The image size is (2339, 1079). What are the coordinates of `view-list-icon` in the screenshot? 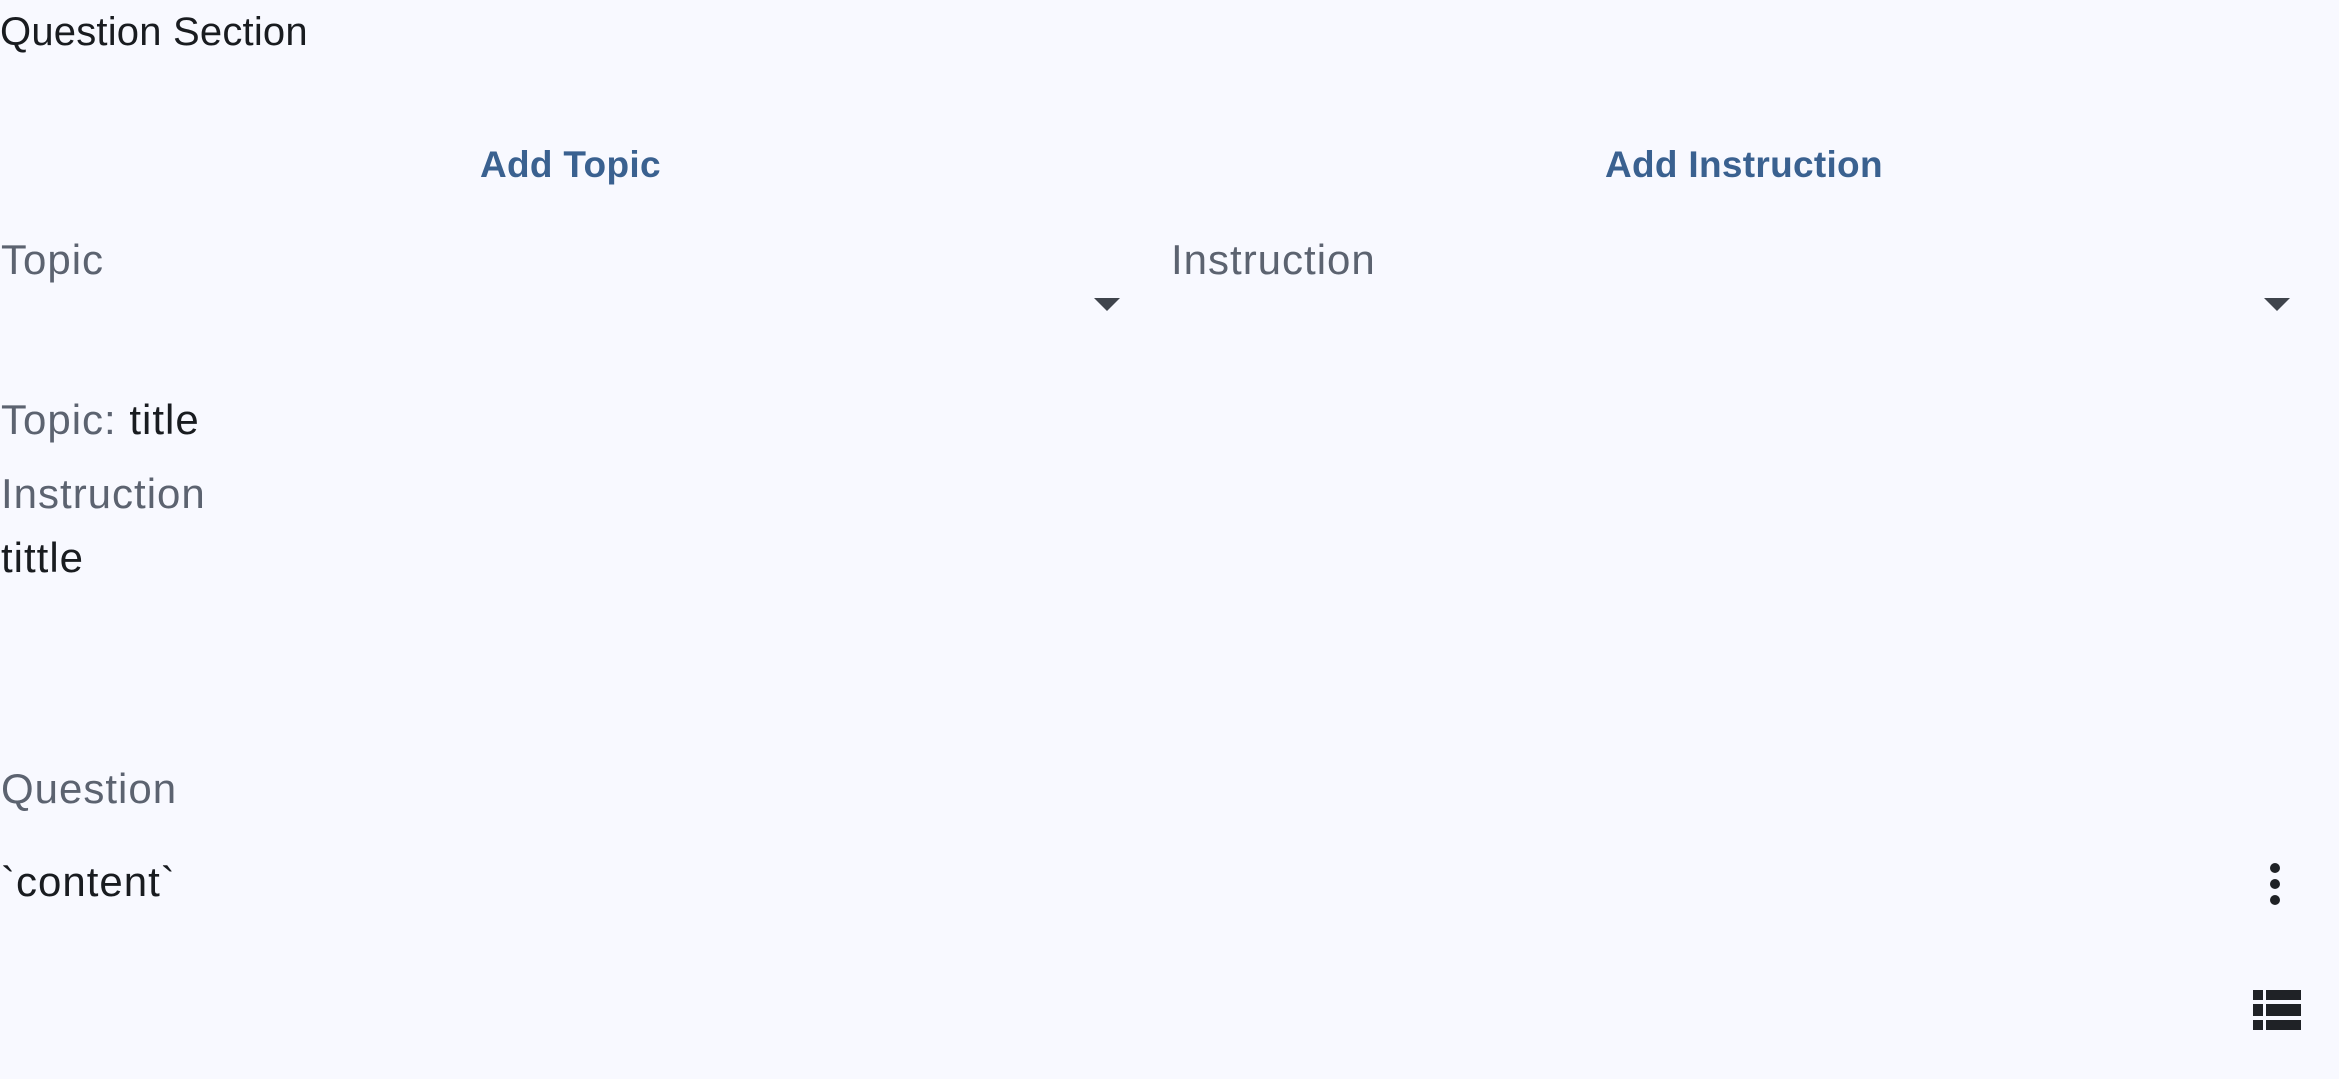 It's located at (2277, 1010).